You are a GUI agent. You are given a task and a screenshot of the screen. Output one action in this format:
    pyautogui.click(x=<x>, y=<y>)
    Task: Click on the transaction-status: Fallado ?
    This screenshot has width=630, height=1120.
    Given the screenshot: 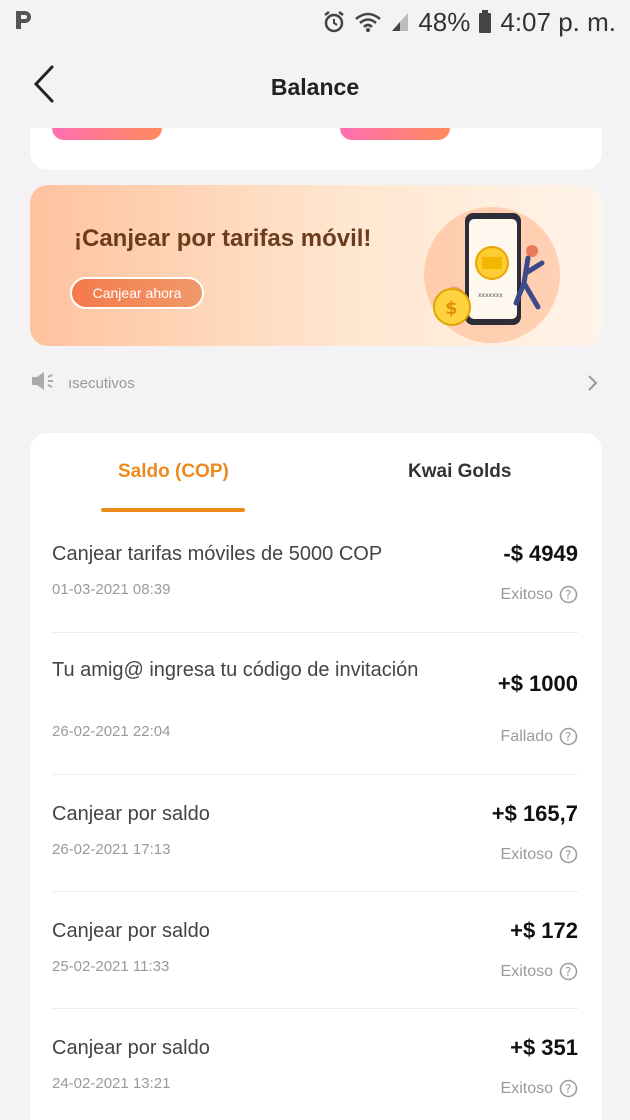 What is the action you would take?
    pyautogui.click(x=539, y=736)
    